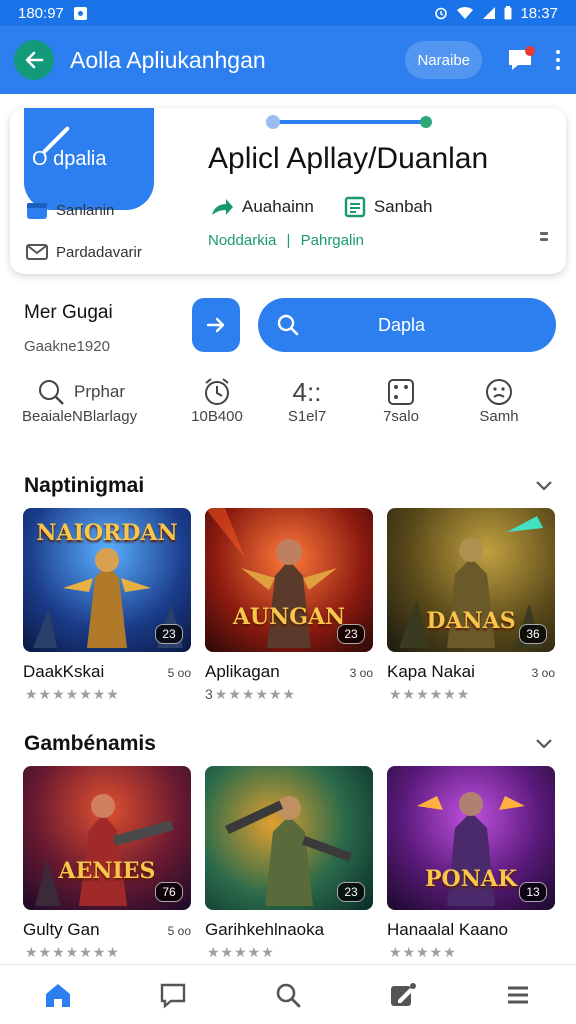 The height and width of the screenshot is (1024, 576). What do you see at coordinates (278, 206) in the screenshot?
I see `meta-item-1-label: Auahainn` at bounding box center [278, 206].